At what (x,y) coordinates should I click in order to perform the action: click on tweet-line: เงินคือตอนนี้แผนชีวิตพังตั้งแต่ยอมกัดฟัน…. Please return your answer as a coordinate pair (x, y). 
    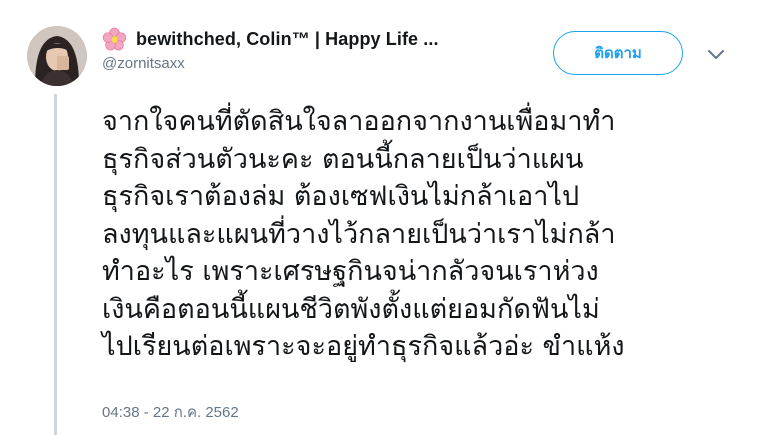
    Looking at the image, I should click on (351, 309).